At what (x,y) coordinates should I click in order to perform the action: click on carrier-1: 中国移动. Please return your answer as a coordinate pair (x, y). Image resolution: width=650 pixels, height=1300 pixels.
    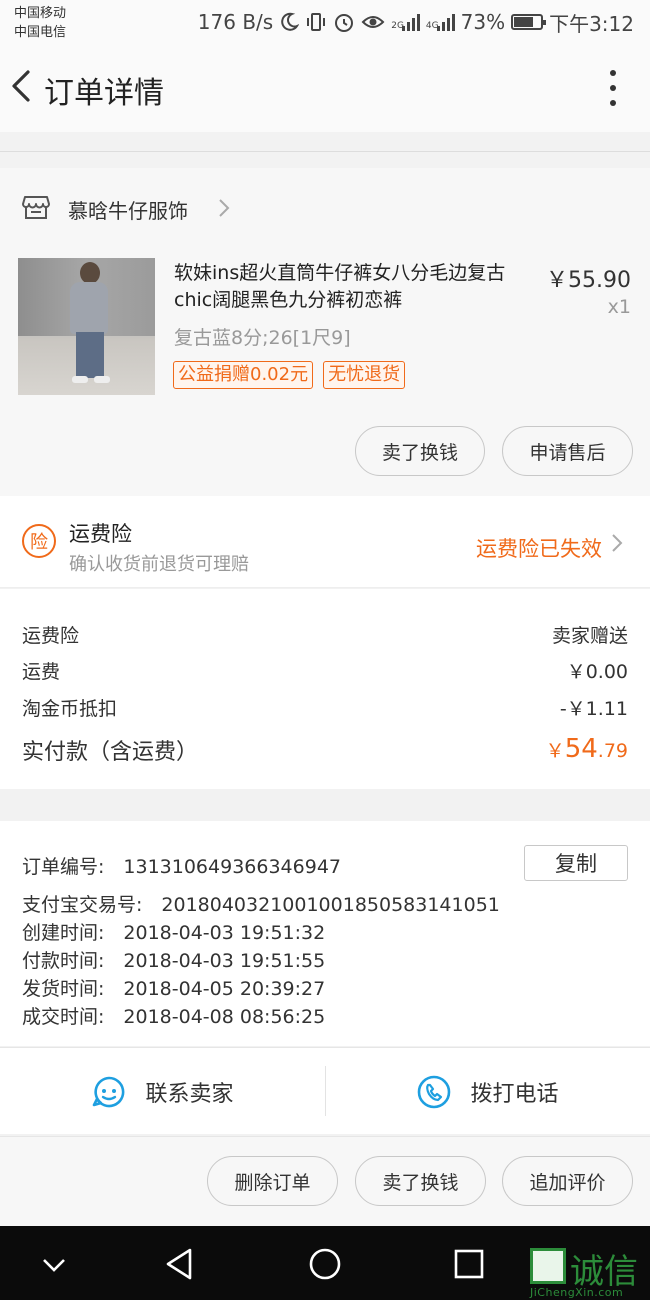
    Looking at the image, I should click on (40, 13).